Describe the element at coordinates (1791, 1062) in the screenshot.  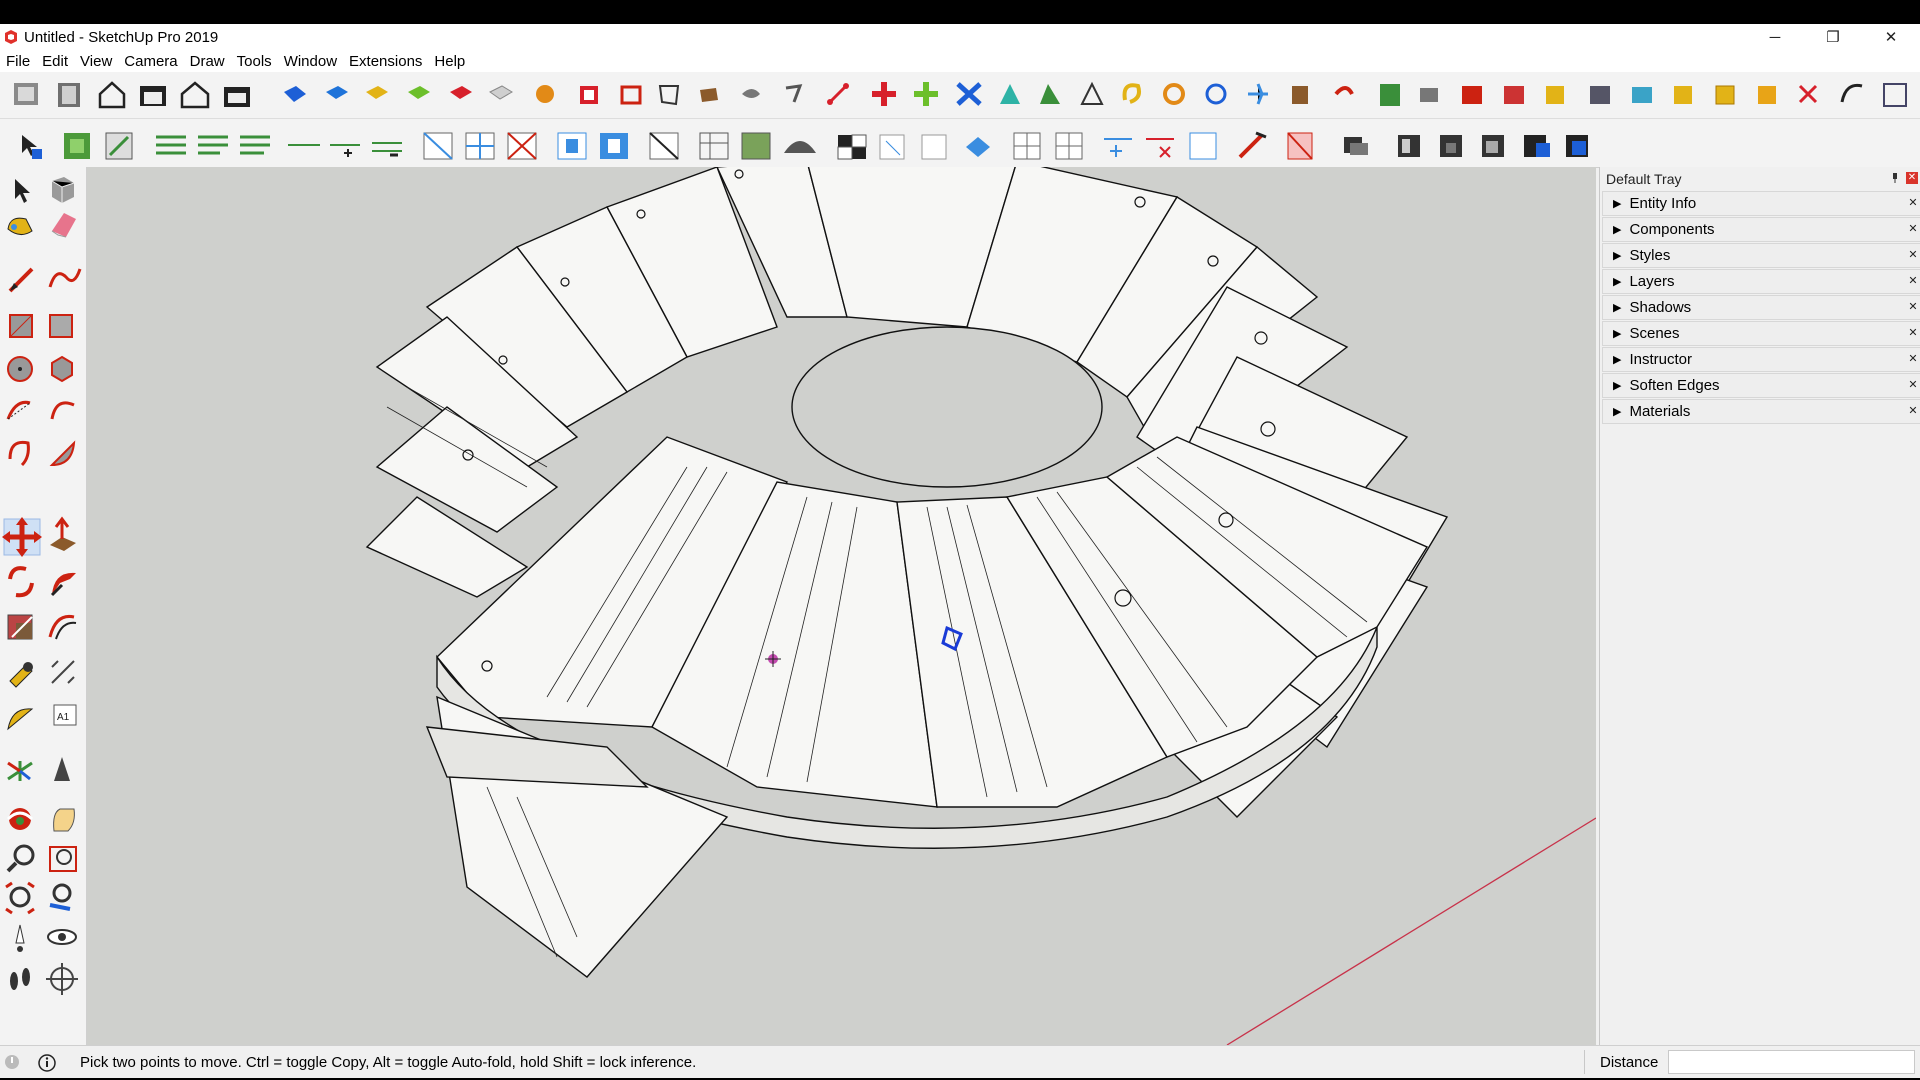
I see `measurements-input` at that location.